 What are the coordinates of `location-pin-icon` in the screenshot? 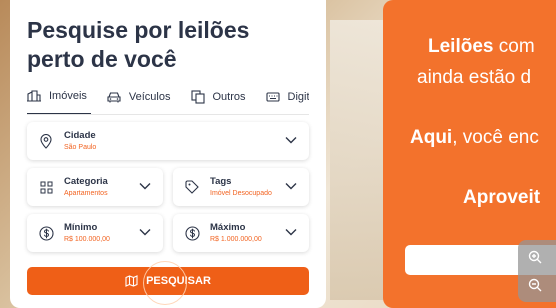 It's located at (46, 141).